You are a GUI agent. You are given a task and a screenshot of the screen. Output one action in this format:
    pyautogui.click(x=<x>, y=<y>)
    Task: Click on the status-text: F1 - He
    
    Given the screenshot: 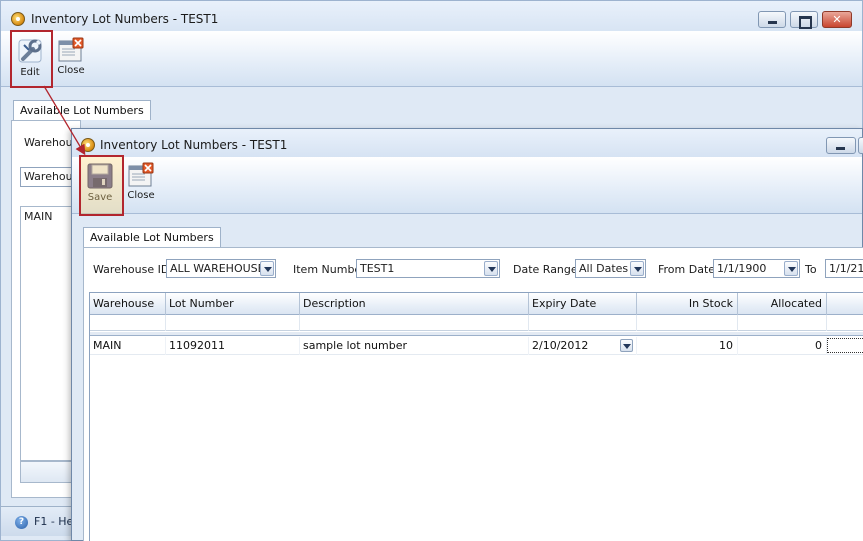 What is the action you would take?
    pyautogui.click(x=53, y=521)
    